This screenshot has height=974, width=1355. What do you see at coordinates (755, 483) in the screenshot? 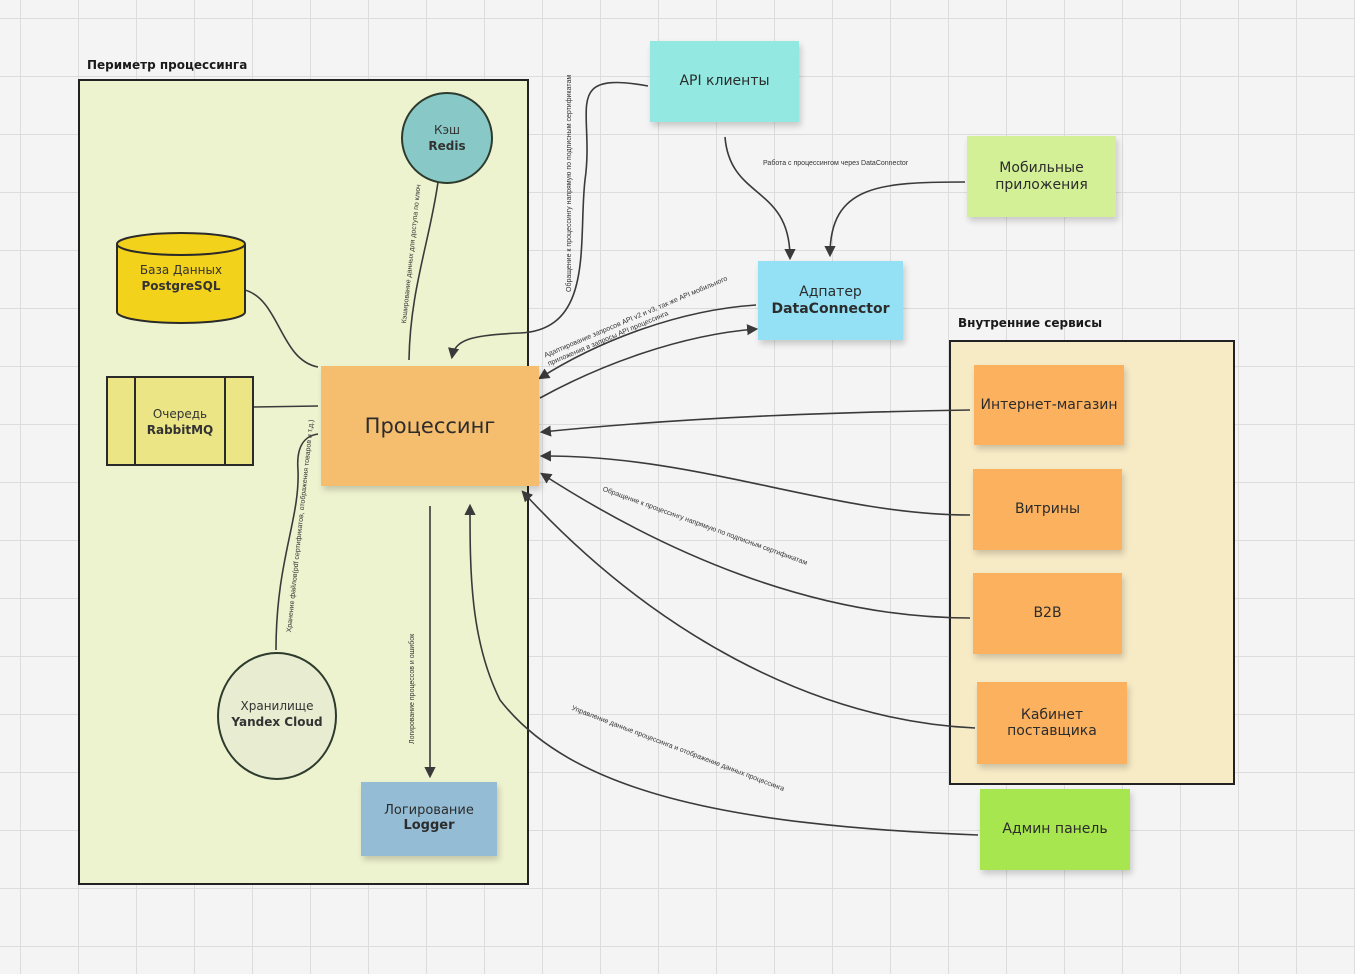
I see `edge-showcases` at bounding box center [755, 483].